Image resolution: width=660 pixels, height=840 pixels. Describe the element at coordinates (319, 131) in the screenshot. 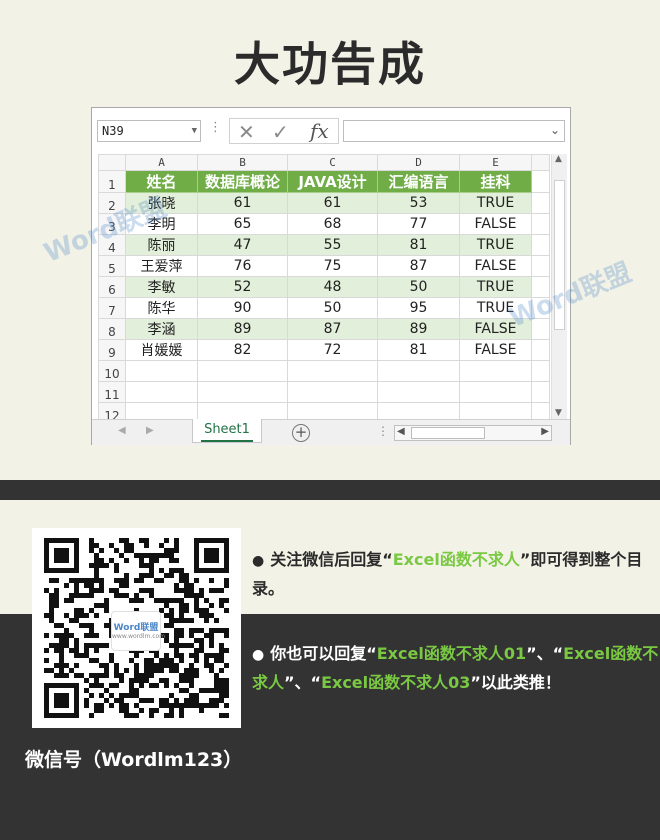

I see `insert-function-icon: fx` at that location.